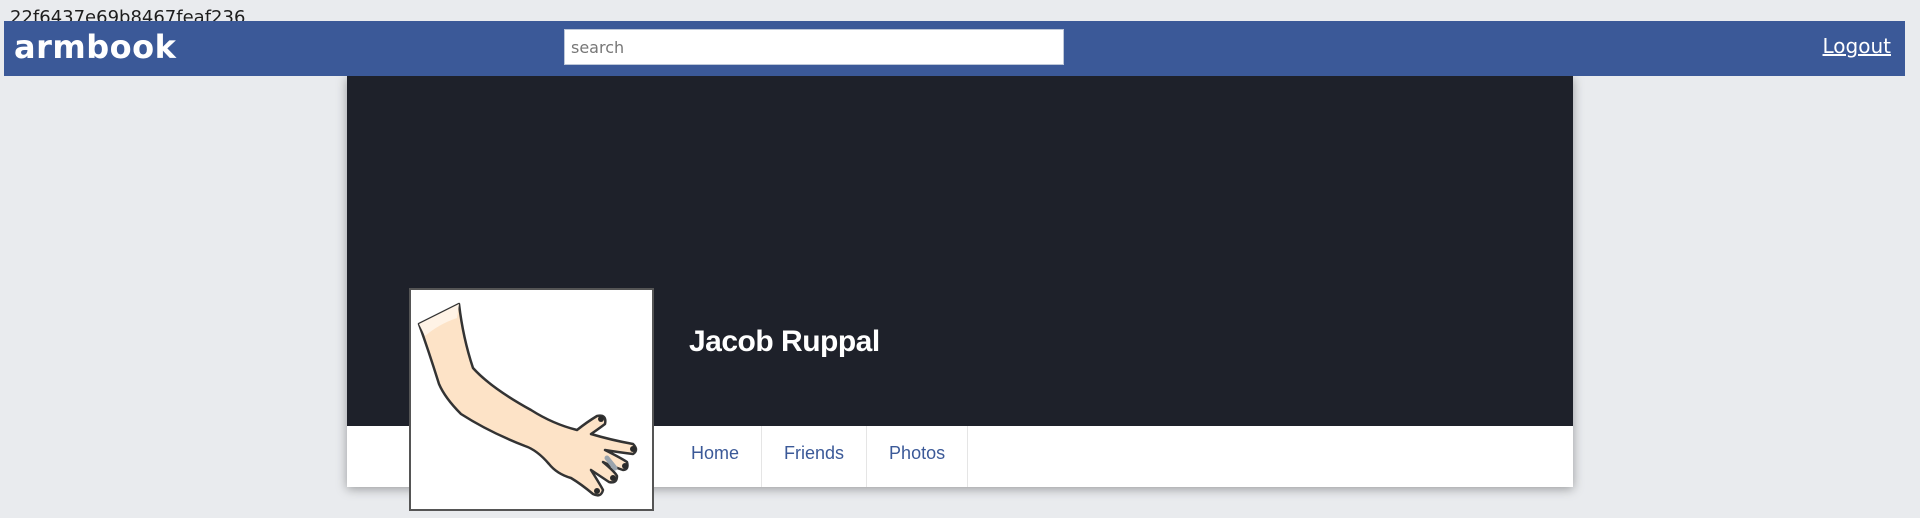  What do you see at coordinates (527, 399) in the screenshot?
I see `arm-drawing-icon` at bounding box center [527, 399].